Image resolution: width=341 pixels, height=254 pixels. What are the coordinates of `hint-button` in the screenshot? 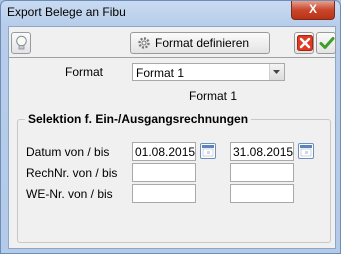 It's located at (21, 43).